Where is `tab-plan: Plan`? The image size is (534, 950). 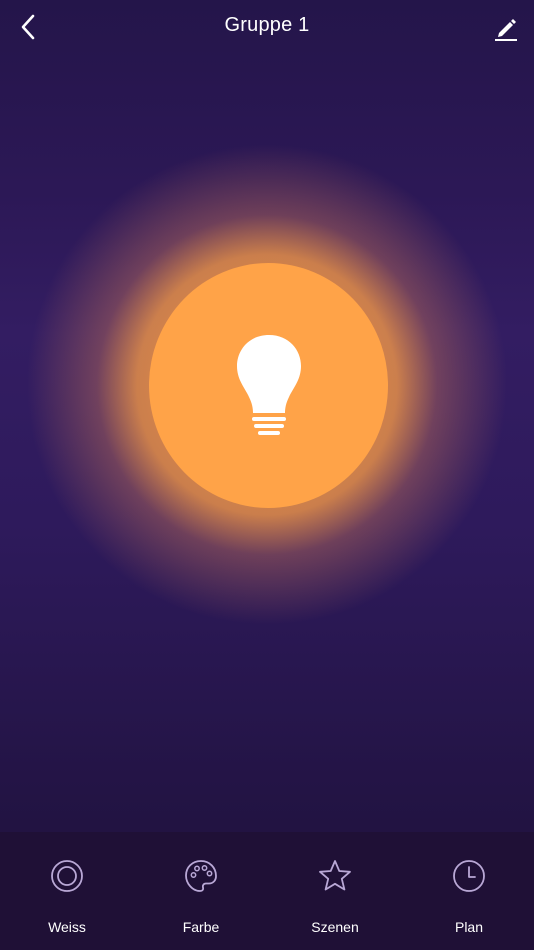
tab-plan: Plan is located at coordinates (468, 891).